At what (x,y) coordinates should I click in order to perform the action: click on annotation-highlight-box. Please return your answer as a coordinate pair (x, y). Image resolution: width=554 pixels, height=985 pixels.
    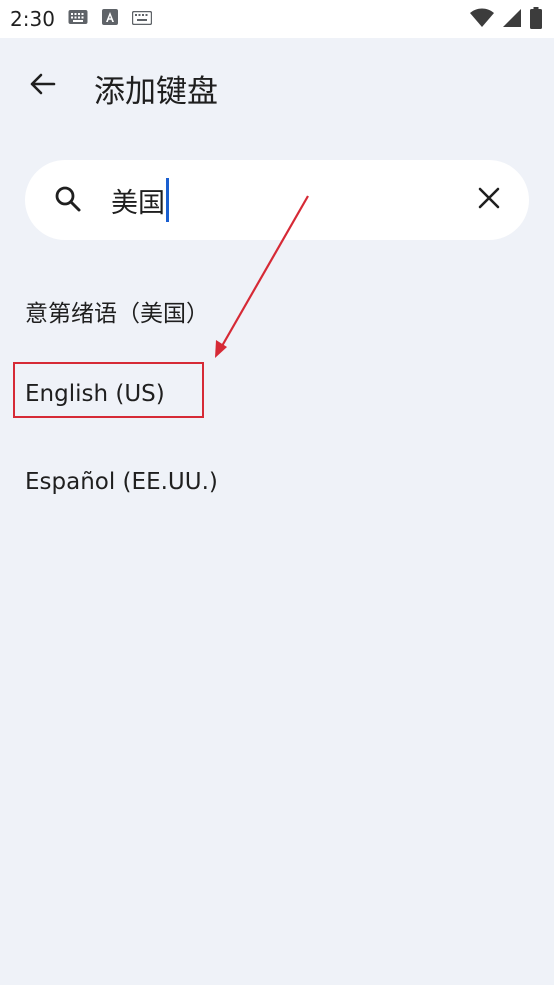
    Looking at the image, I should click on (108, 390).